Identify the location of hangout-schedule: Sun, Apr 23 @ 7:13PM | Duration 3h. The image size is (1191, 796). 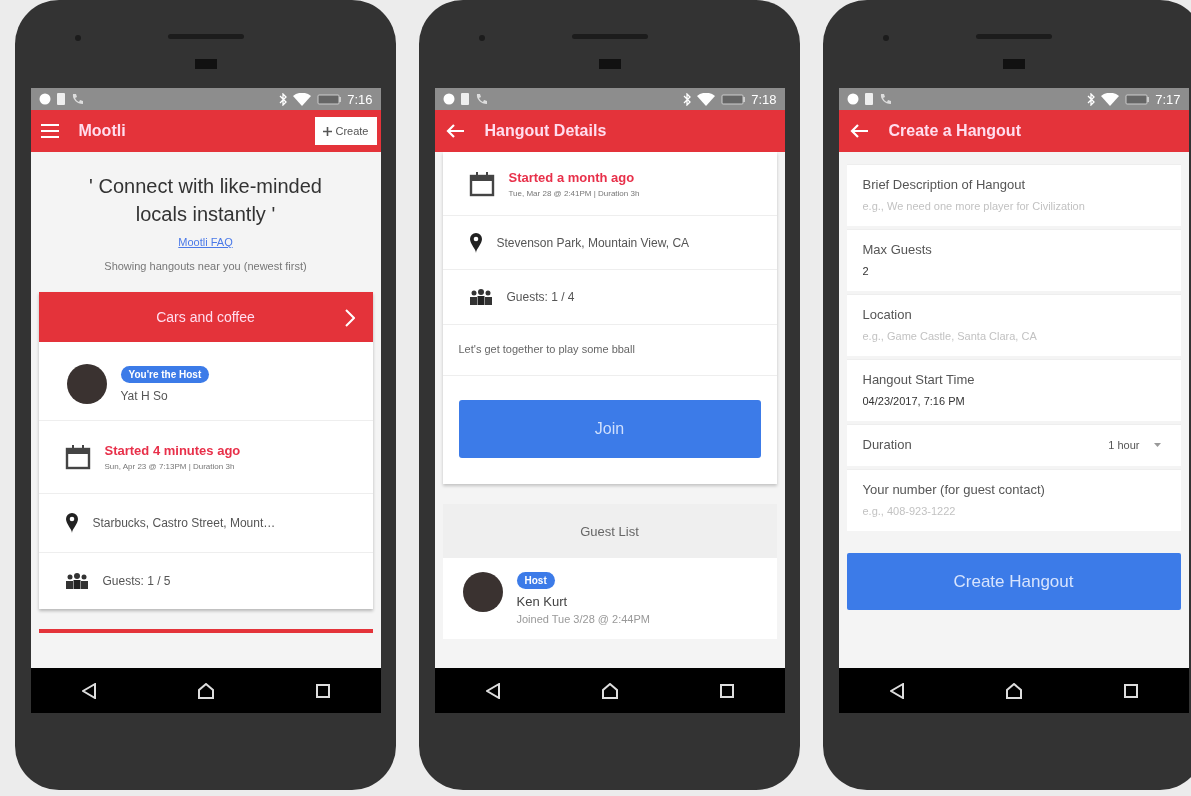
(170, 466).